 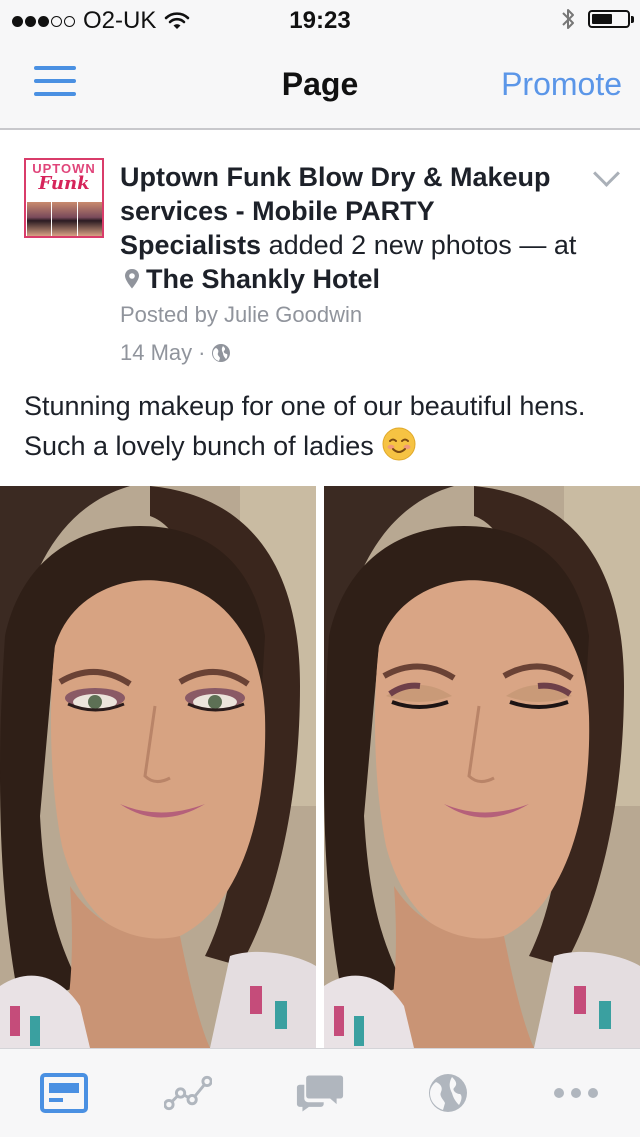 I want to click on status-bar: O2-UK 19:23, so click(x=320, y=20).